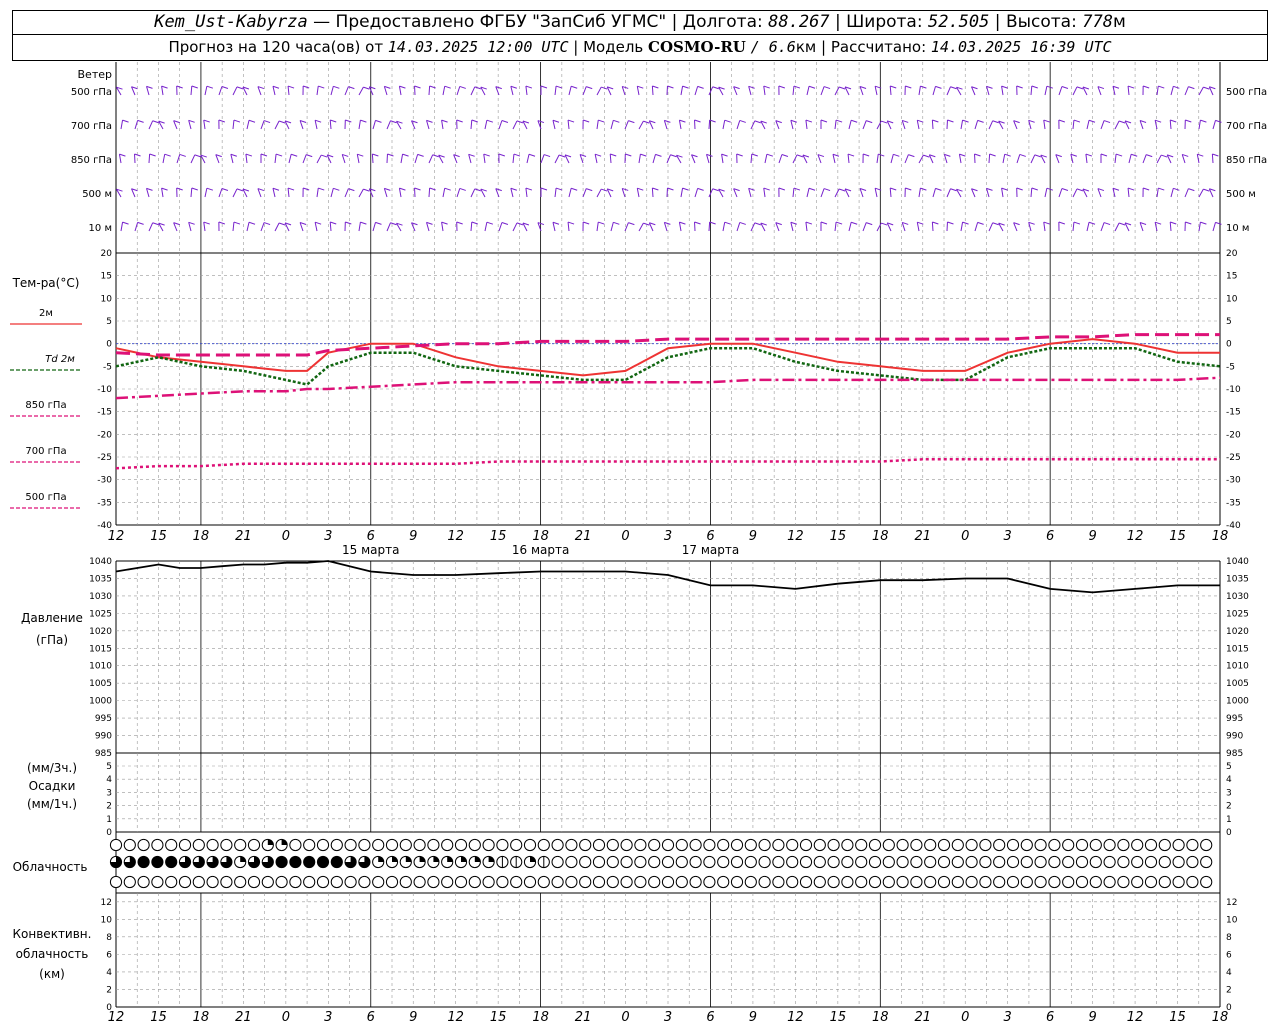  What do you see at coordinates (922, 536) in the screenshot?
I see `hour-label-mid: 21` at bounding box center [922, 536].